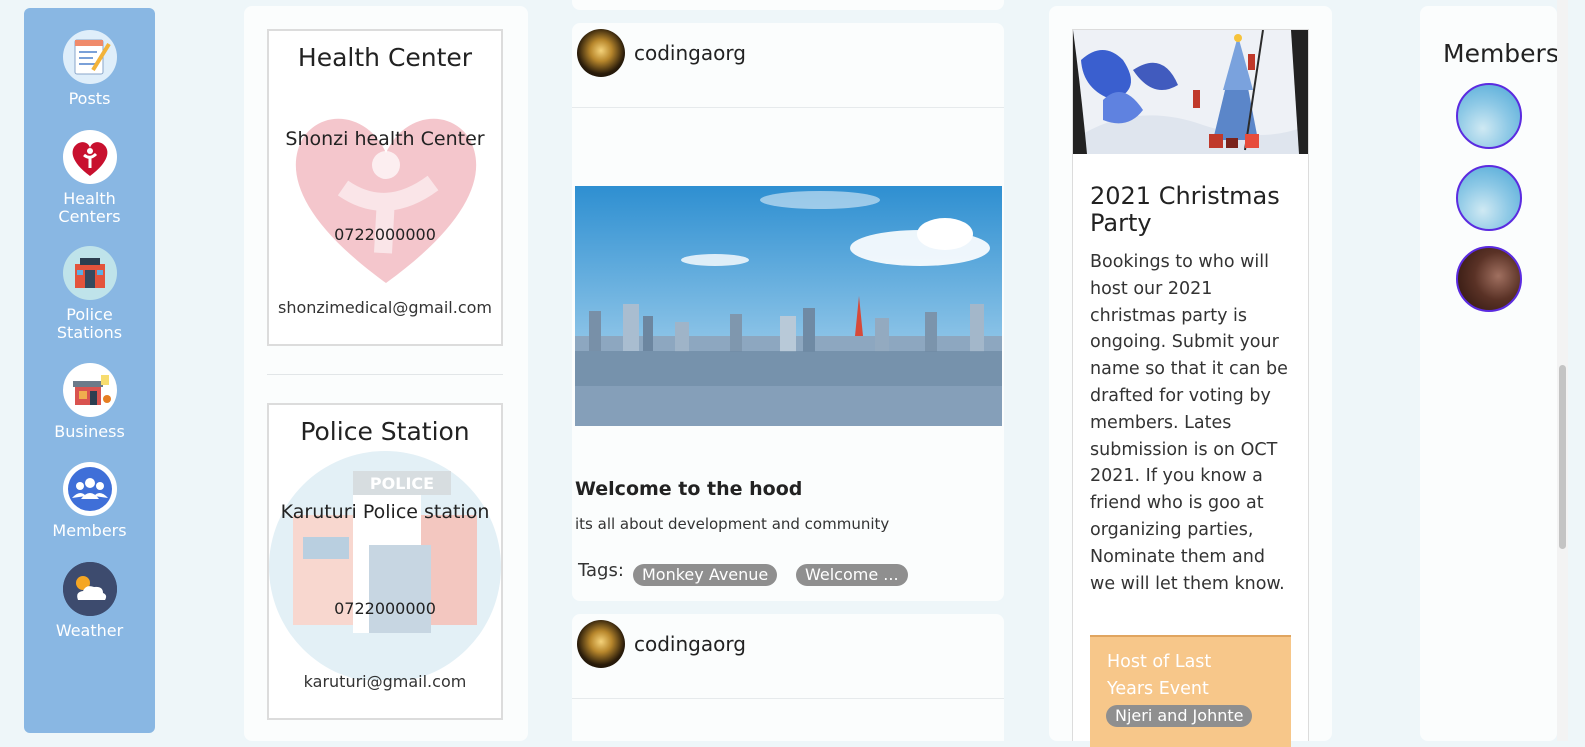 This screenshot has width=1585, height=747. I want to click on nav-item-weather: Weather, so click(89, 601).